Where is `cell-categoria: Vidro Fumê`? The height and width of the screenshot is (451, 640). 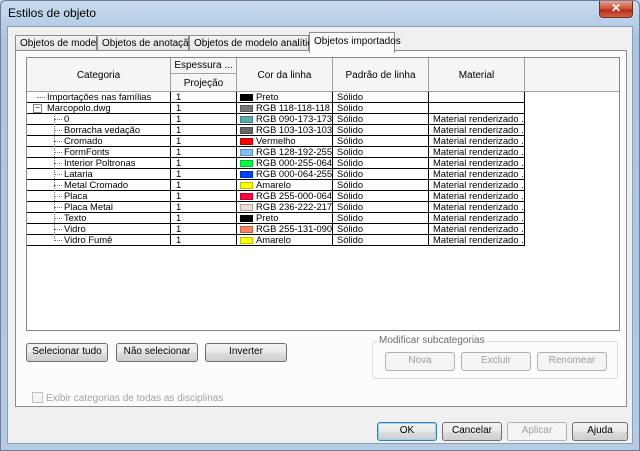
cell-categoria: Vidro Fumê is located at coordinates (99, 240).